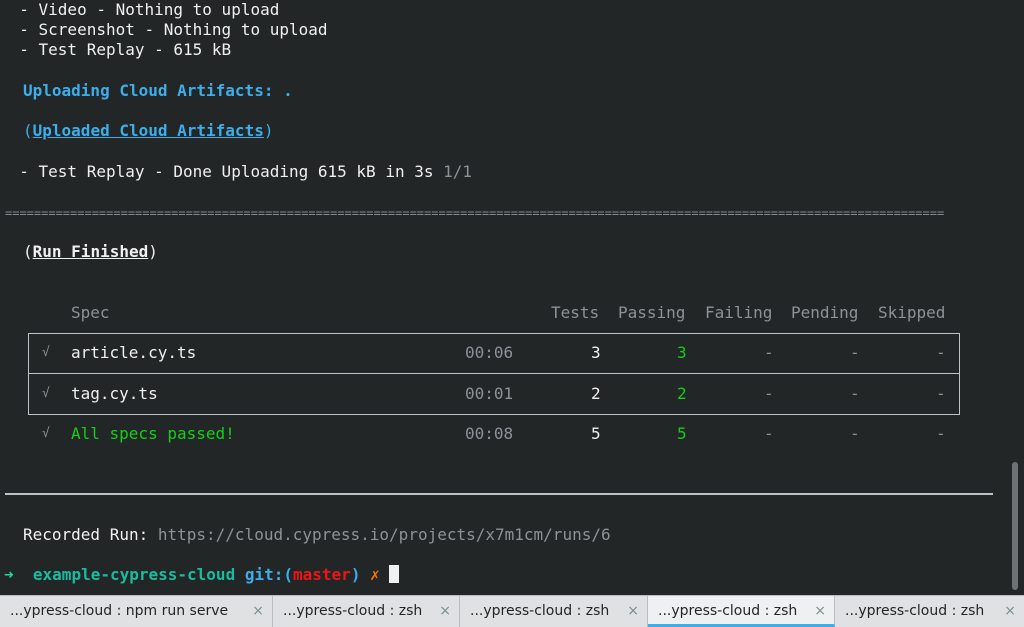 Image resolution: width=1024 pixels, height=627 pixels. Describe the element at coordinates (375, 574) in the screenshot. I see `dirty-icon: ✗` at that location.